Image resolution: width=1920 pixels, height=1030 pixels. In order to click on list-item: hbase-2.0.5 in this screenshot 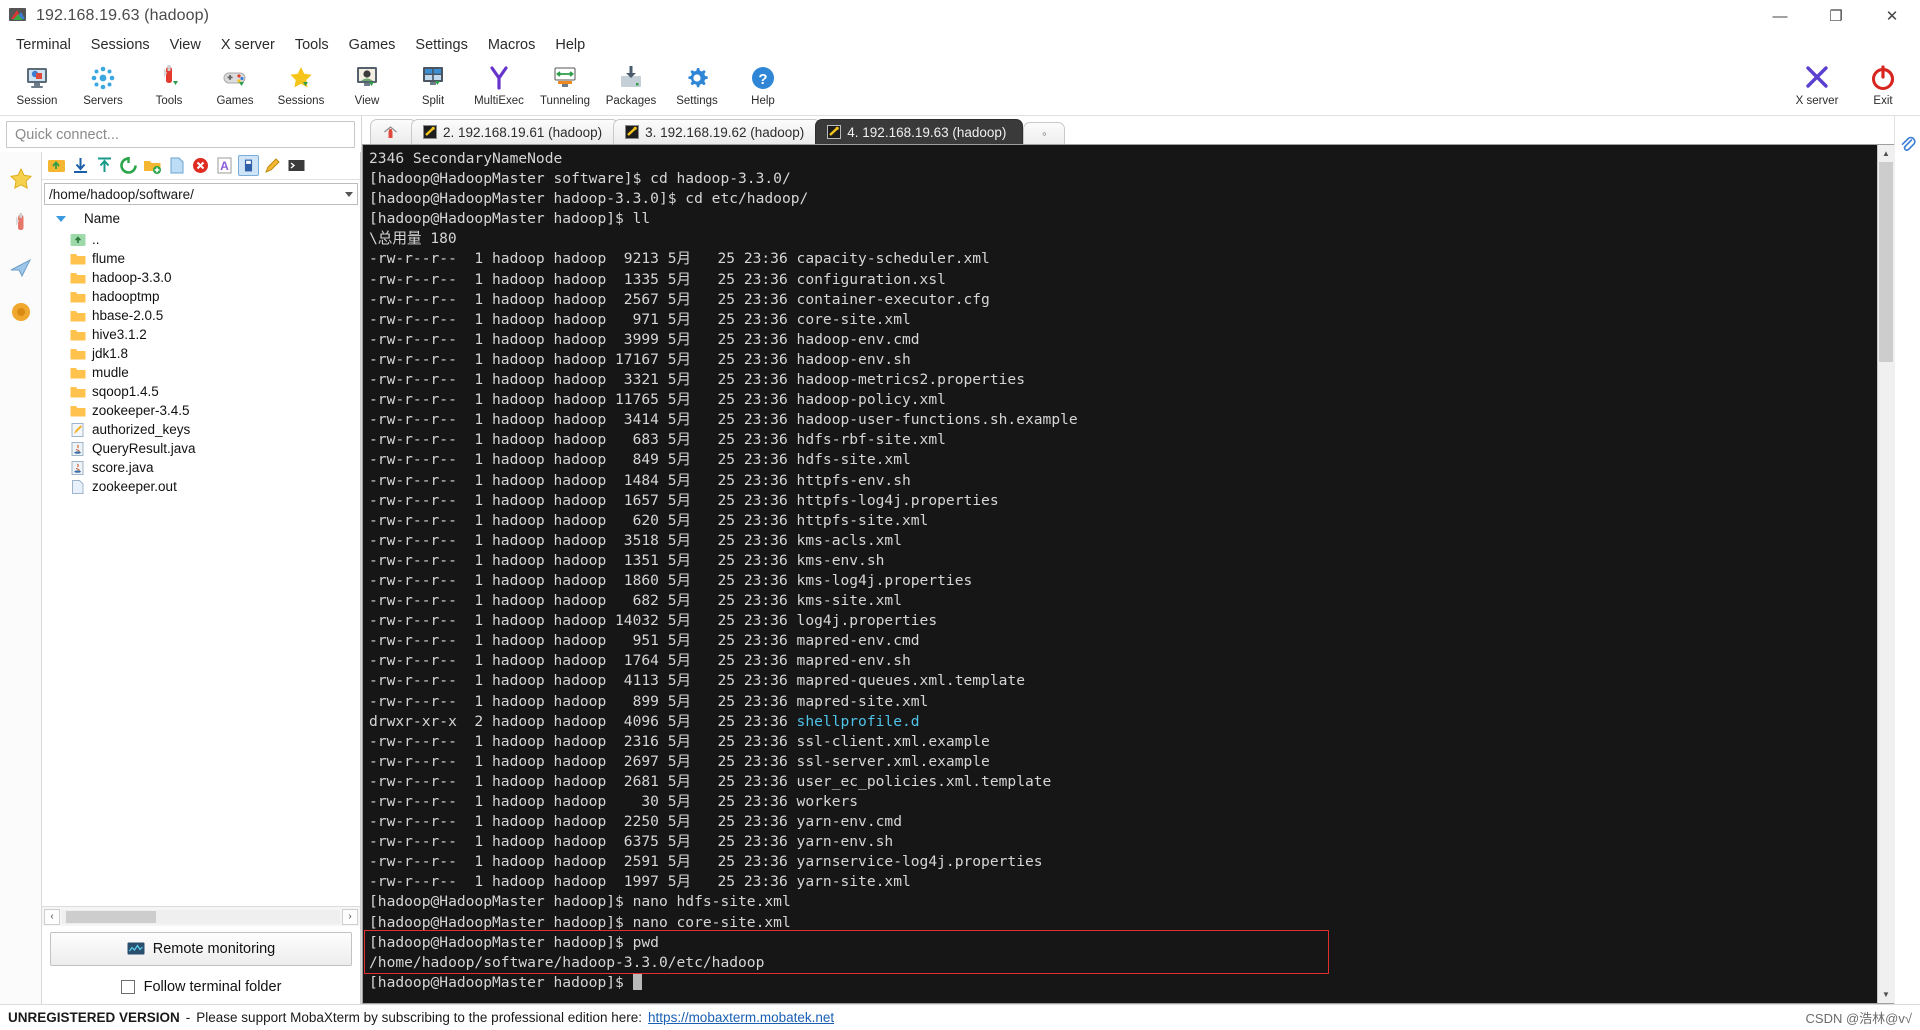, I will do `click(201, 315)`.